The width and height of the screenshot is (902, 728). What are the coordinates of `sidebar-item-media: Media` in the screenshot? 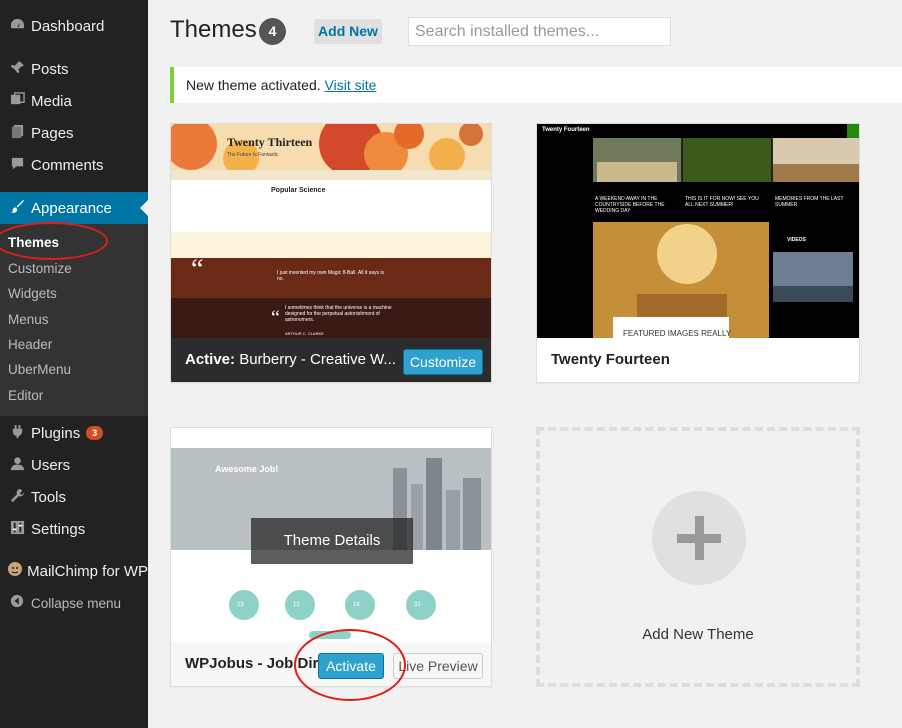 It's located at (74, 101).